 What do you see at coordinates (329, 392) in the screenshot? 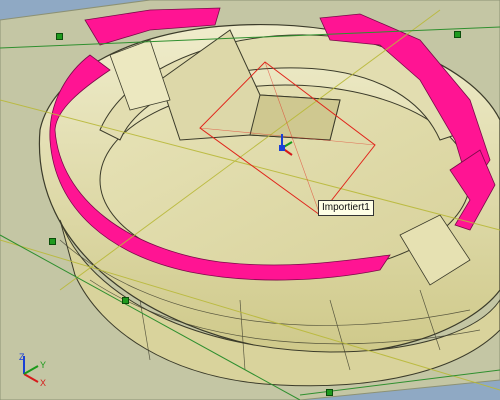
I see `handle-bottom-right` at bounding box center [329, 392].